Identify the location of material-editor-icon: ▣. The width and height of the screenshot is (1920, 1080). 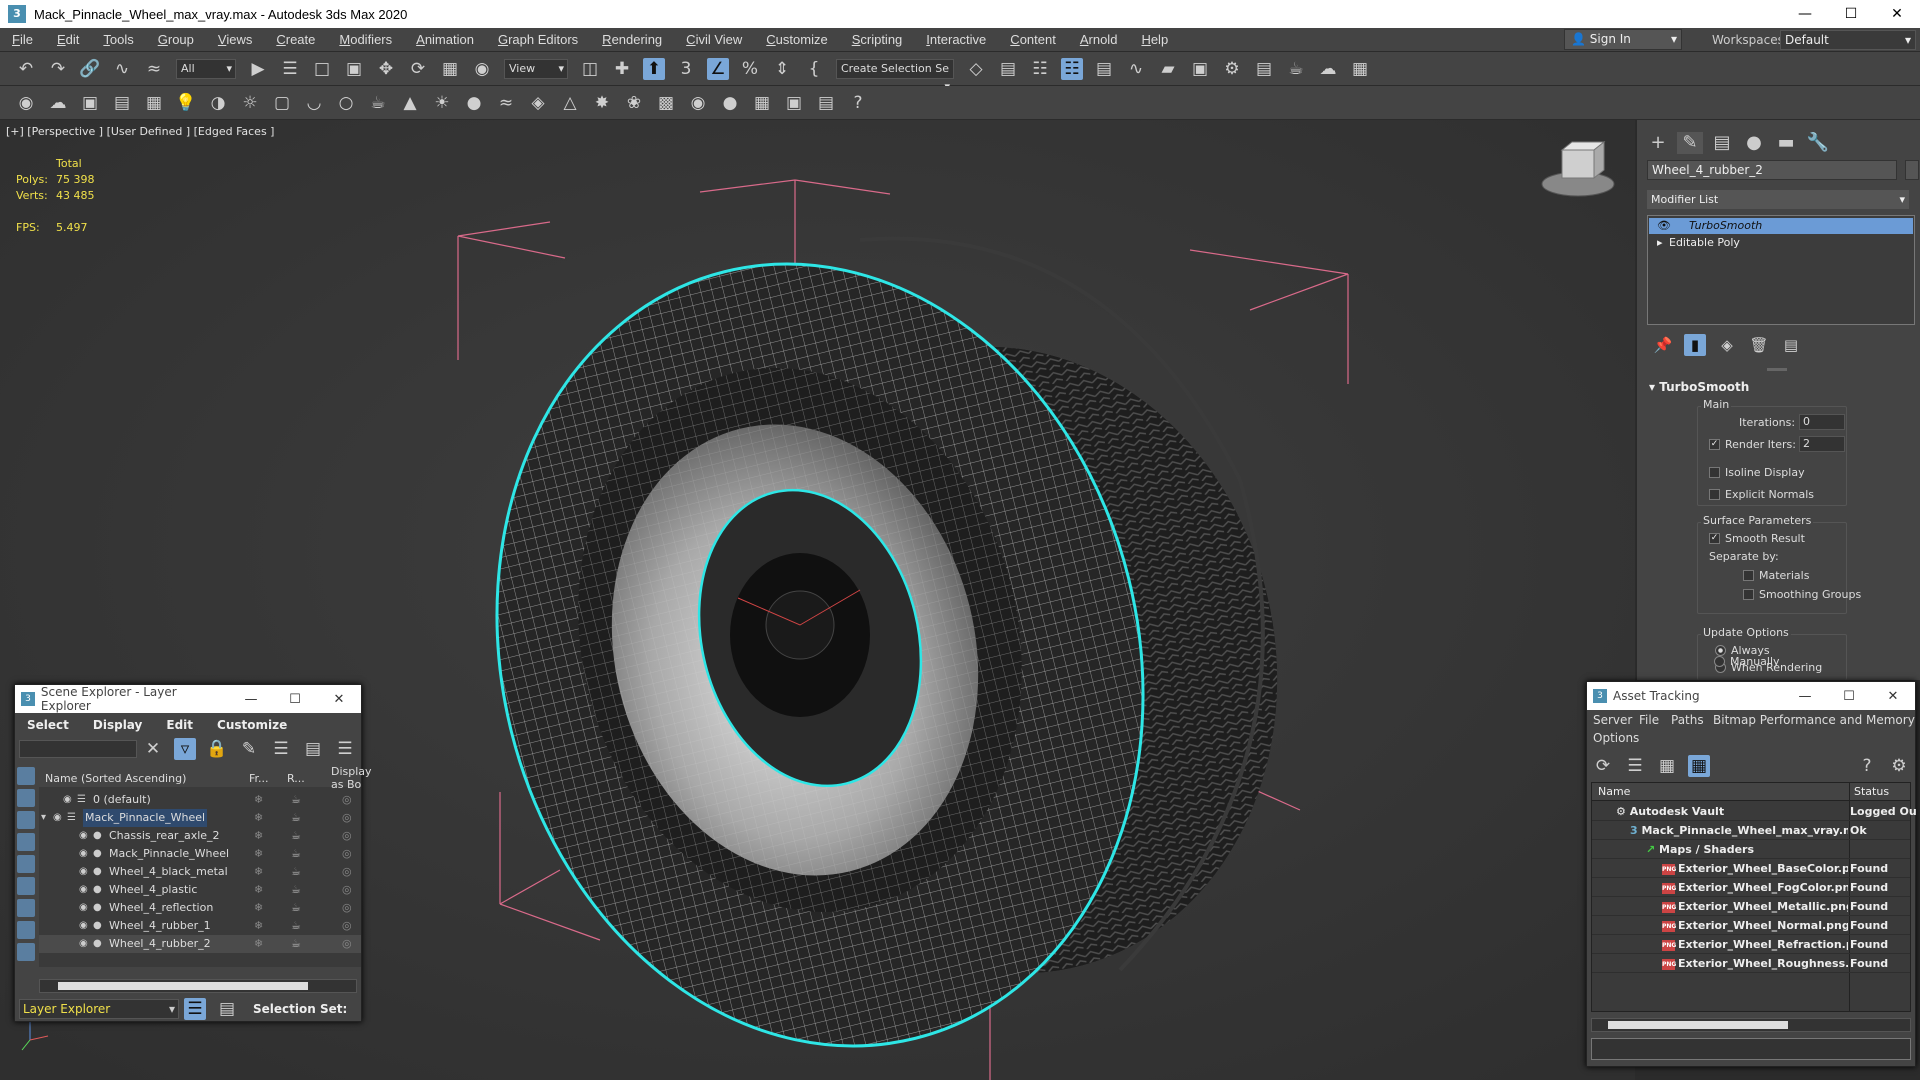
(1200, 69).